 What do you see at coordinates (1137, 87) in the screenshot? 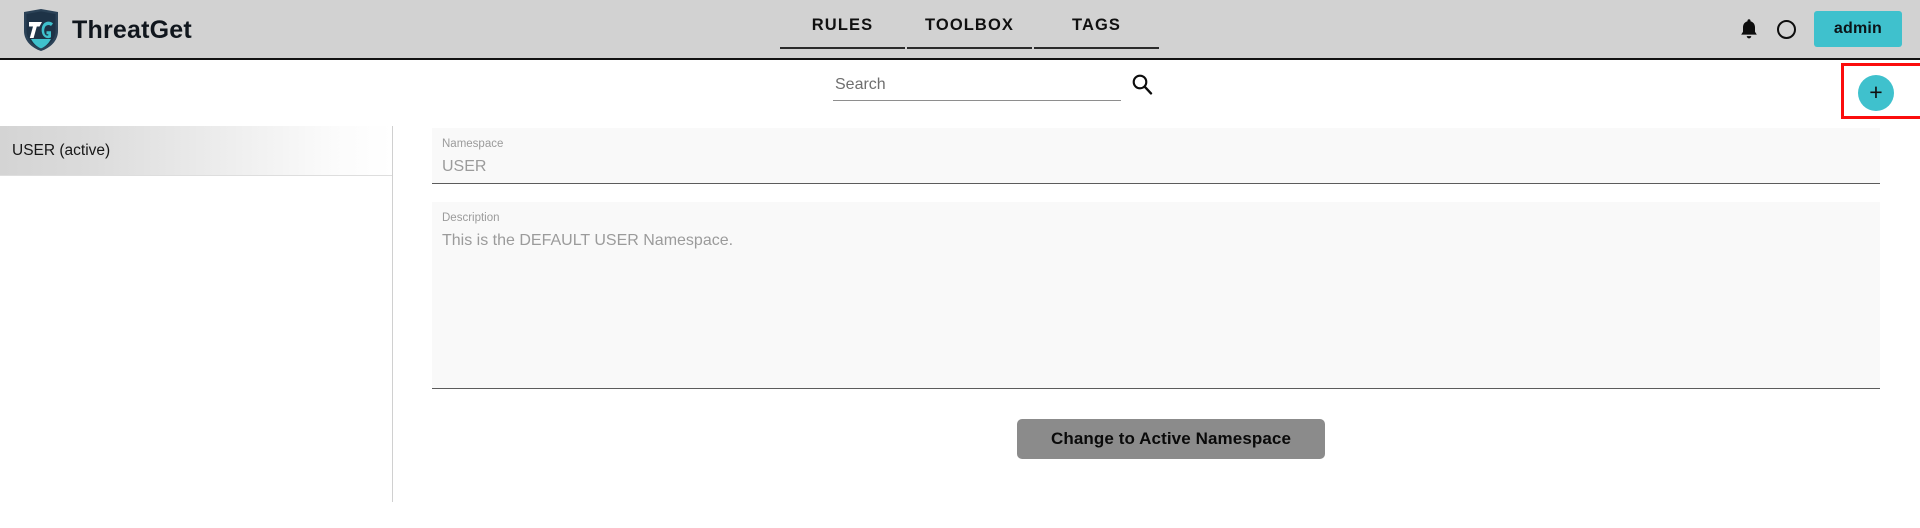
I see `search-icon` at bounding box center [1137, 87].